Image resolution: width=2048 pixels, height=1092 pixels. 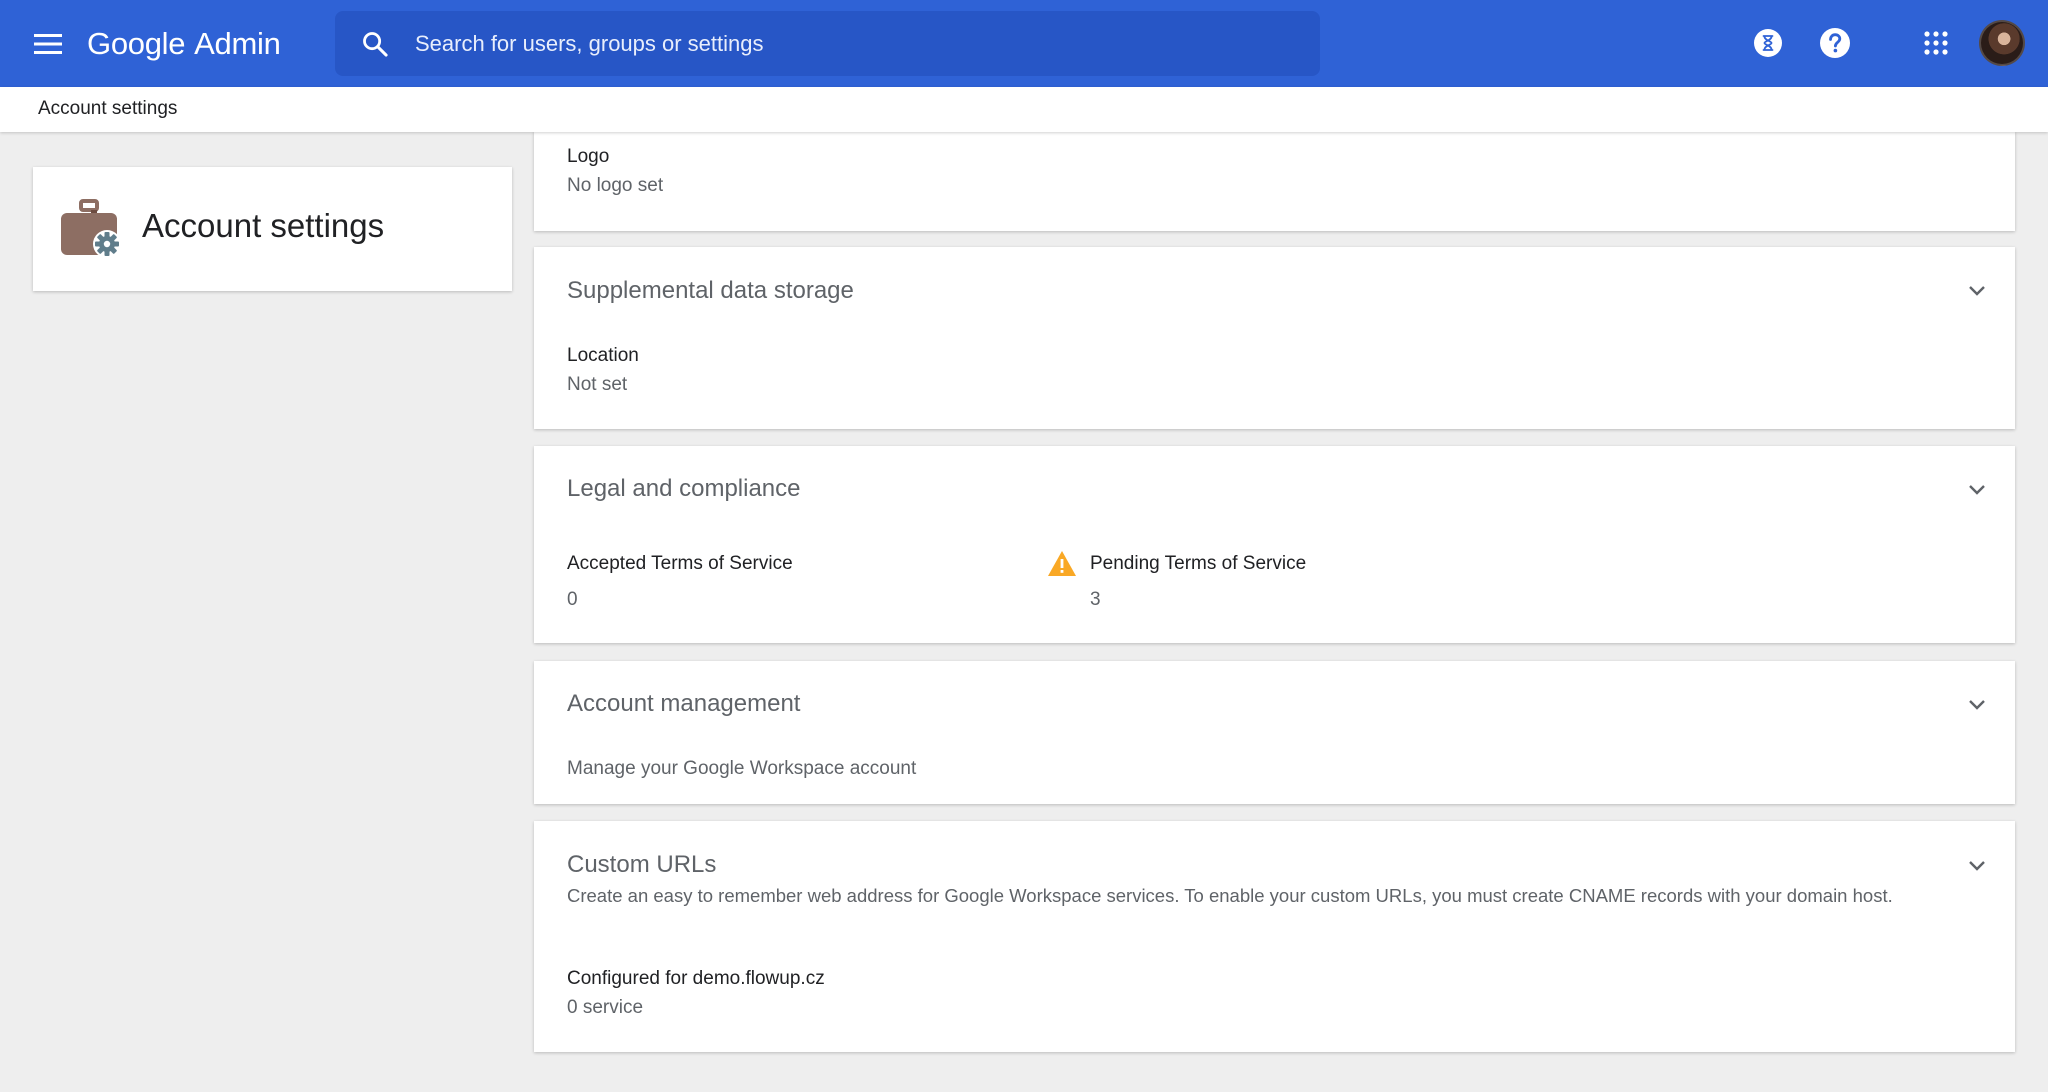 I want to click on search-icon, so click(x=375, y=44).